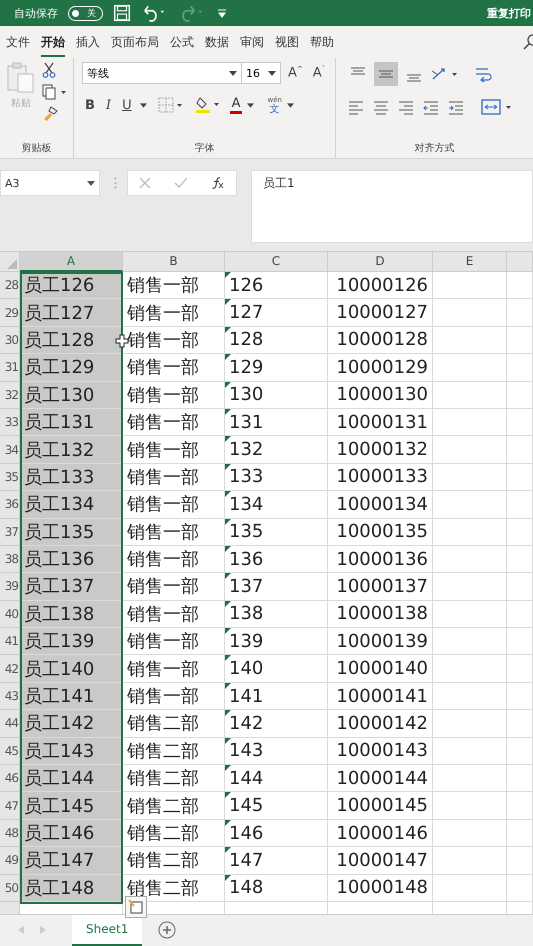 The height and width of the screenshot is (946, 533). What do you see at coordinates (181, 183) in the screenshot?
I see `check-icon` at bounding box center [181, 183].